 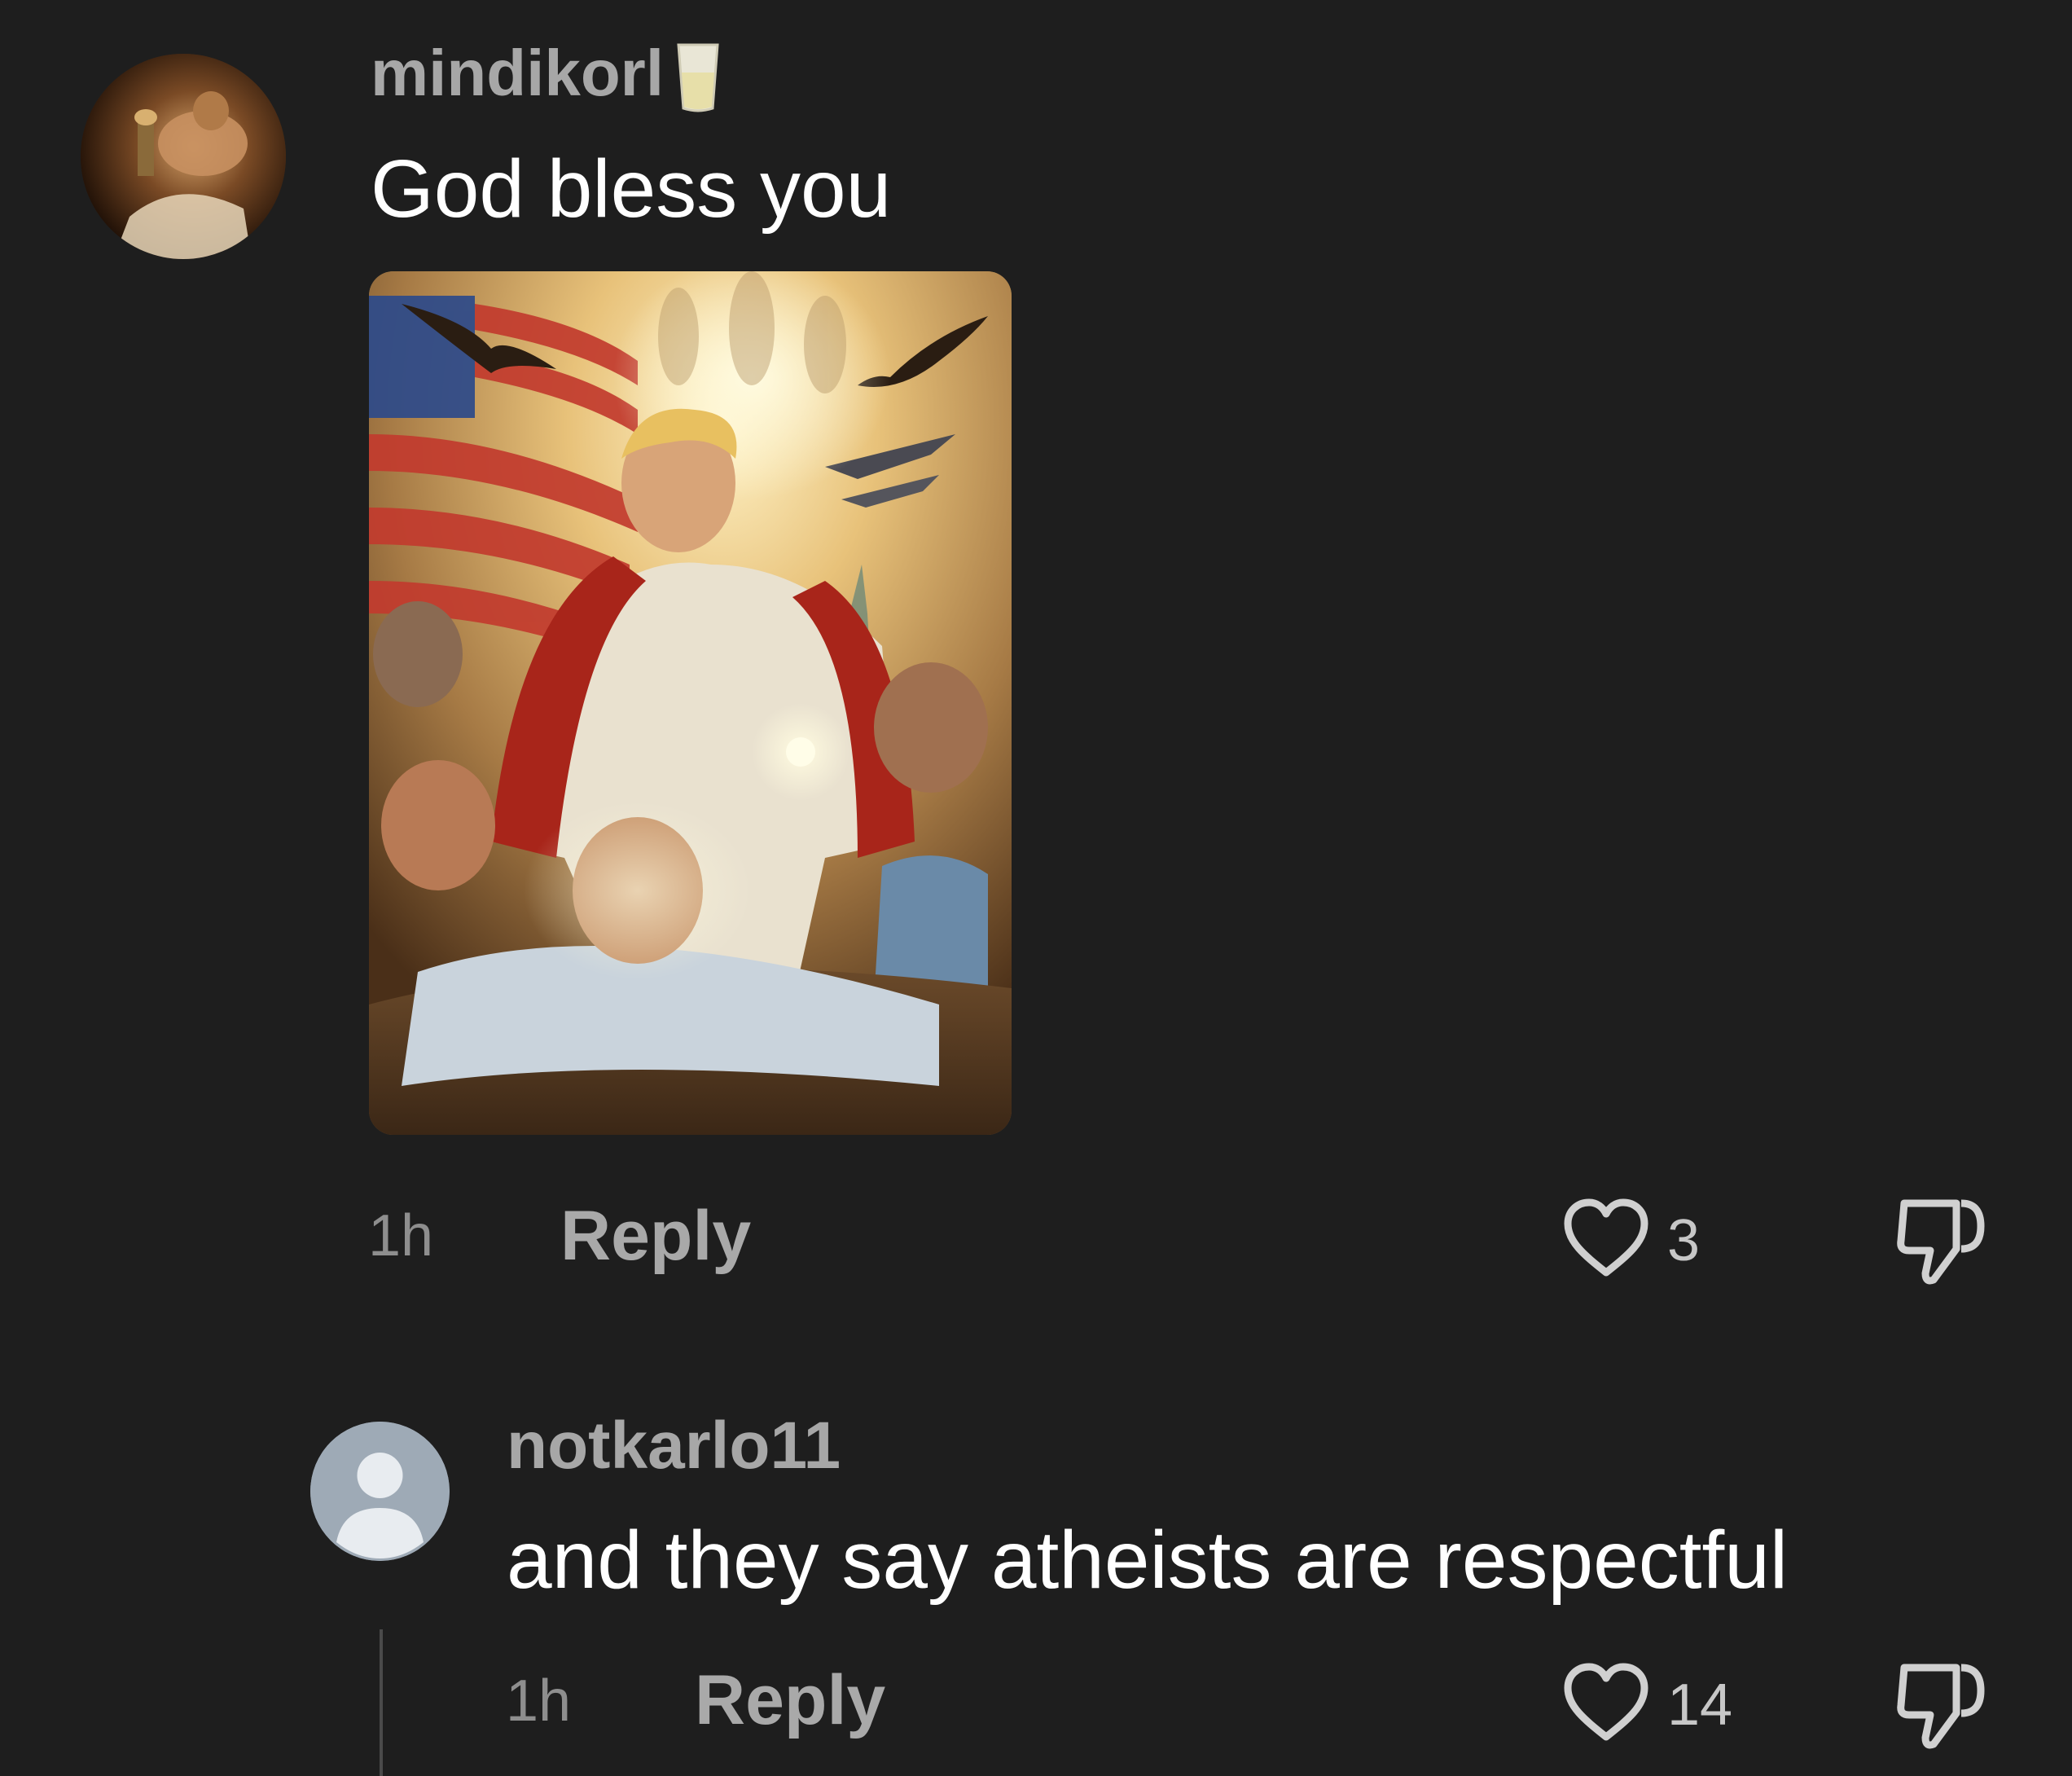 What do you see at coordinates (1684, 1240) in the screenshot?
I see `like-count: 3` at bounding box center [1684, 1240].